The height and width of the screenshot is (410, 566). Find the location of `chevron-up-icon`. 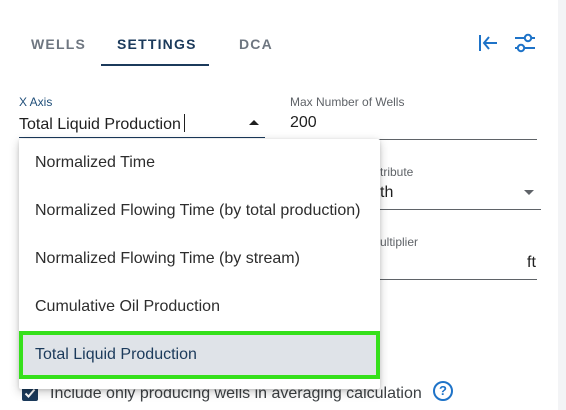

chevron-up-icon is located at coordinates (254, 122).